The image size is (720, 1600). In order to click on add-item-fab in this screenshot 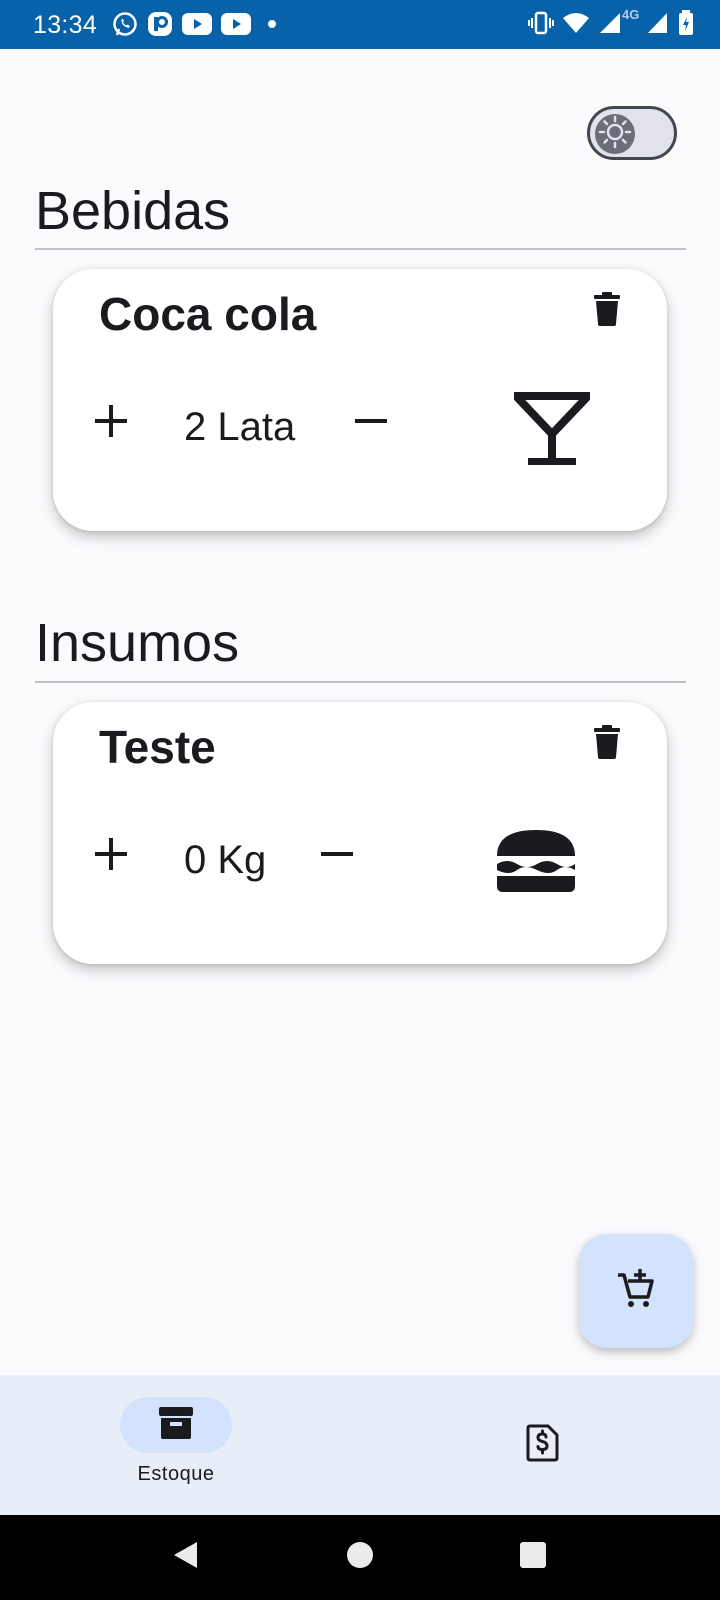, I will do `click(636, 1291)`.